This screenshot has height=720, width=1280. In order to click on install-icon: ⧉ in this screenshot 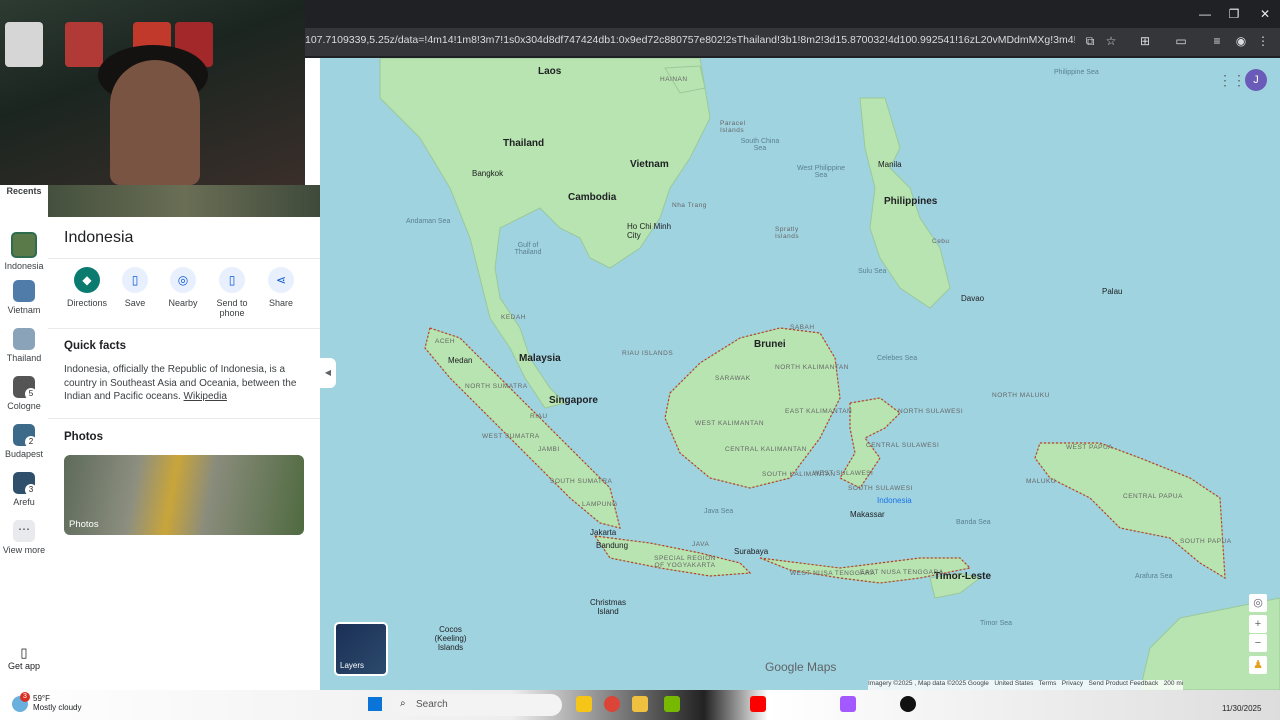, I will do `click(1090, 41)`.